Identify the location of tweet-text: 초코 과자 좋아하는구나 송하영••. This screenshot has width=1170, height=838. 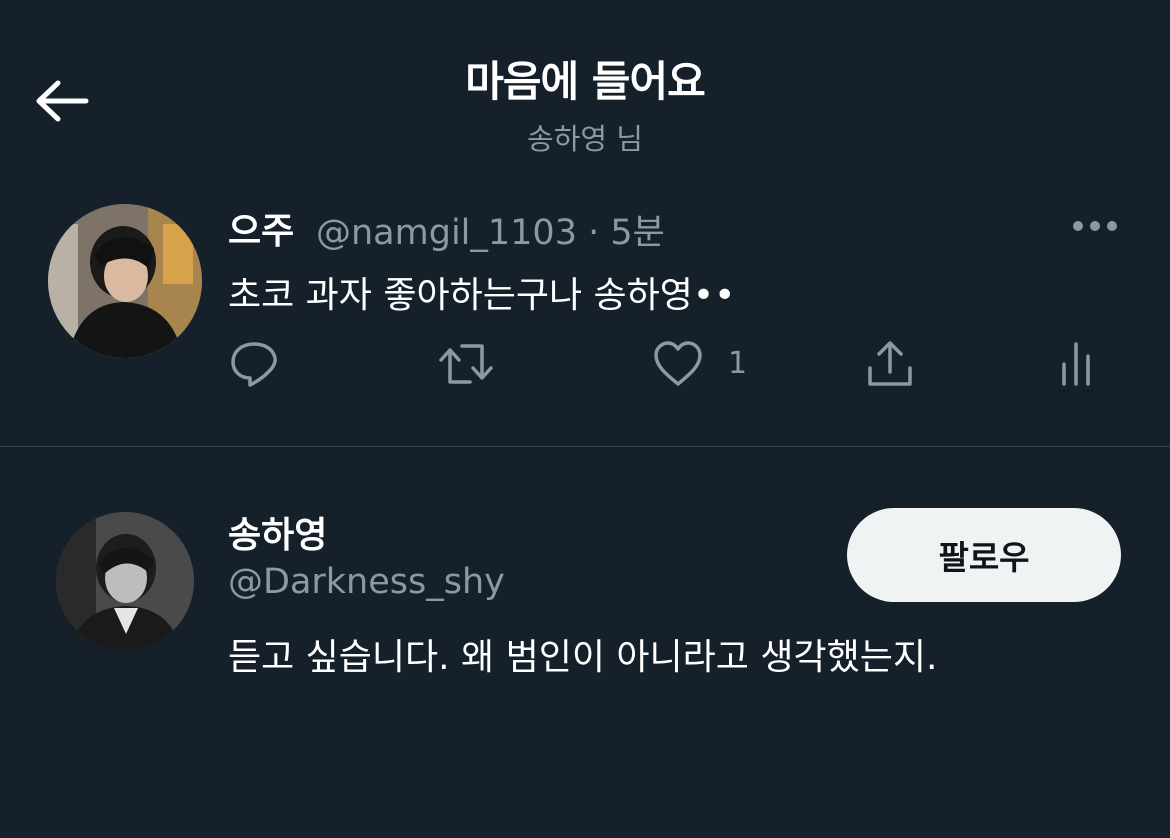
(482, 295).